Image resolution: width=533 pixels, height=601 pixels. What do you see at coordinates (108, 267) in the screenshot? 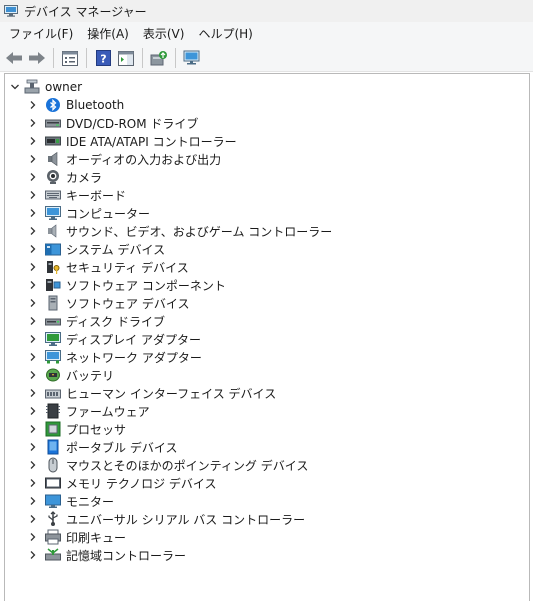
I see `tree-item-security-device: セキュリティ デバイス` at bounding box center [108, 267].